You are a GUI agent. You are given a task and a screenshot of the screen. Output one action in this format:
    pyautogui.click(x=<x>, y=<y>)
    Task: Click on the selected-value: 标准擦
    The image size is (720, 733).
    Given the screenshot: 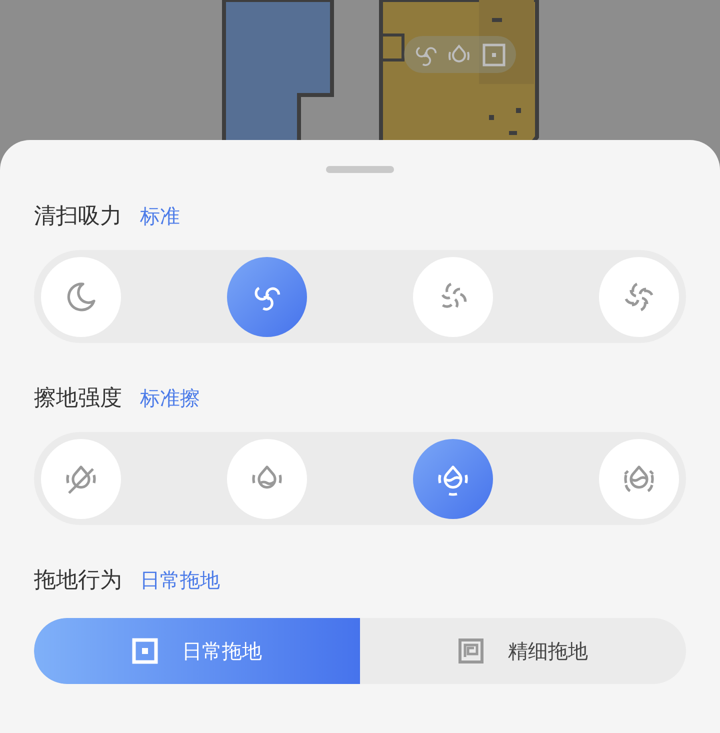 What is the action you would take?
    pyautogui.click(x=170, y=398)
    